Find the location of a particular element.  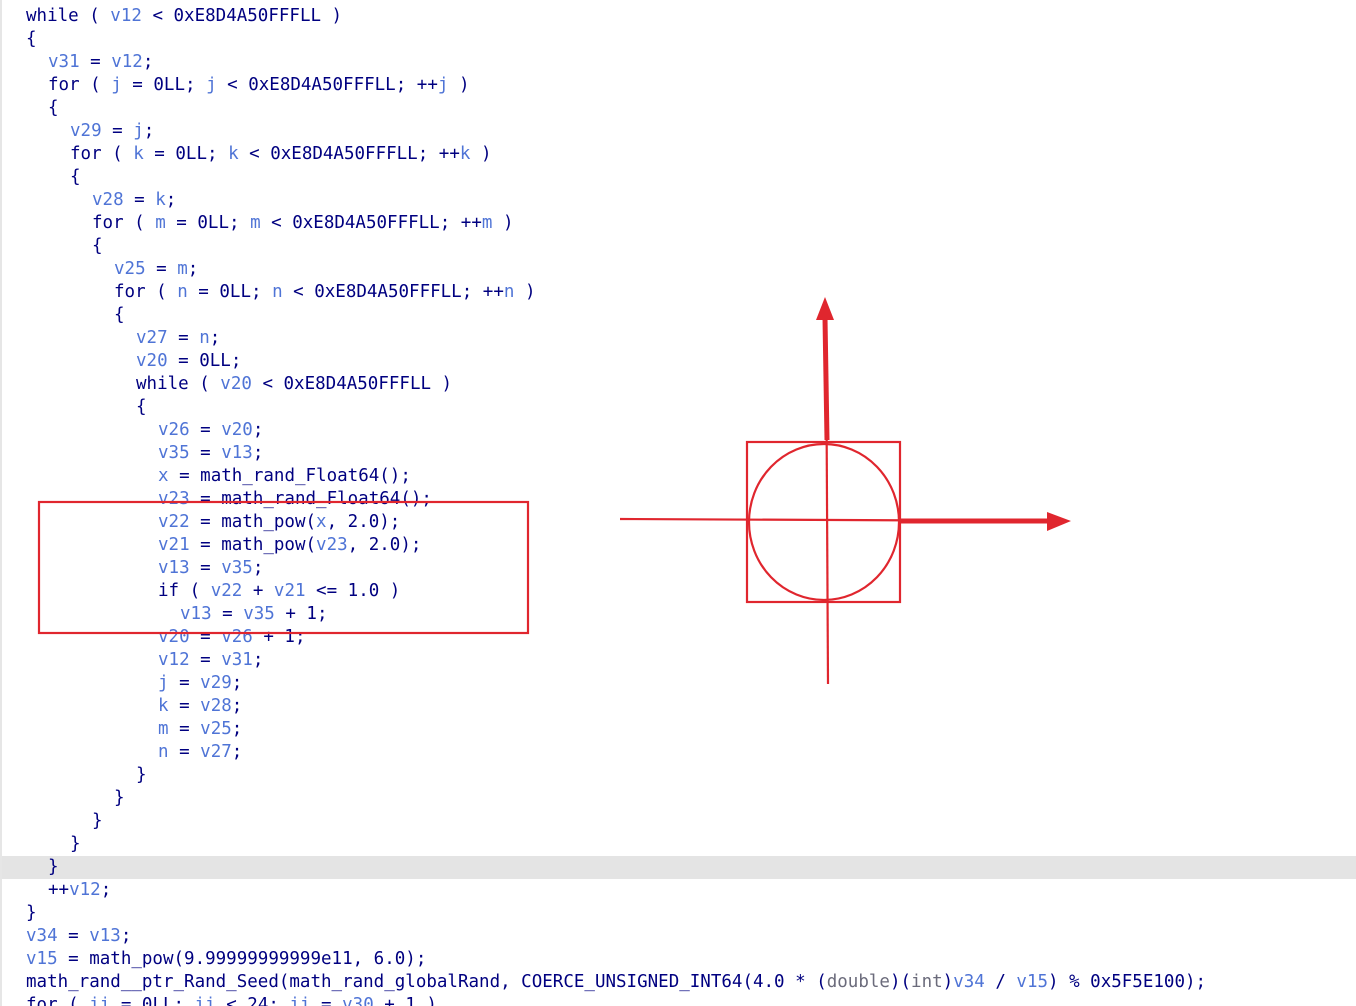

code-line: if ( v22 + v21 <= 1.0 ) is located at coordinates (679, 591).